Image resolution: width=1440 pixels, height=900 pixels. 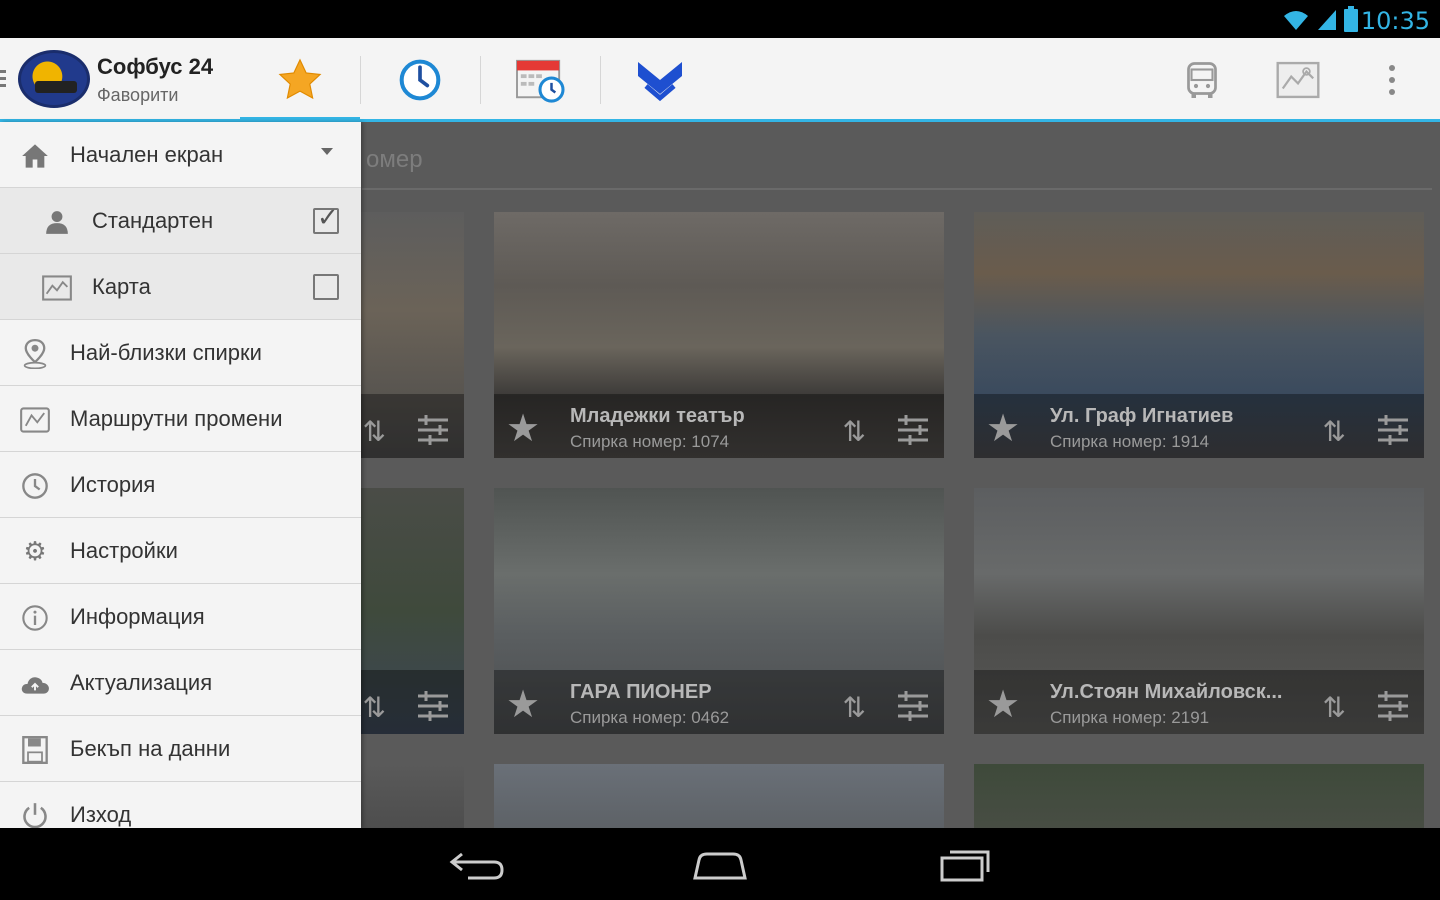 I want to click on map-button, so click(x=1298, y=80).